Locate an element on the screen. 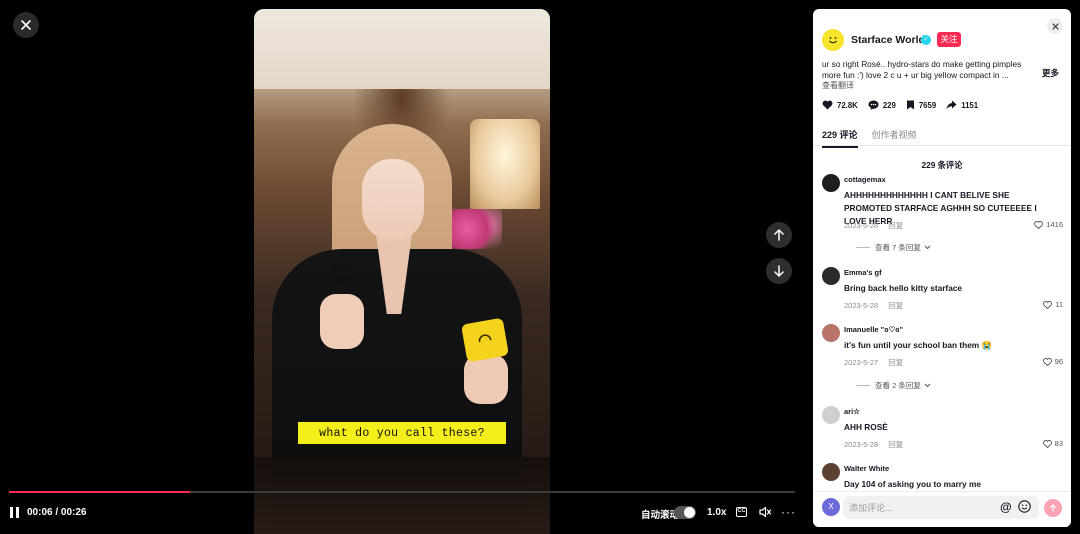 This screenshot has width=1080, height=534. comment-like-button: 83 is located at coordinates (1052, 443).